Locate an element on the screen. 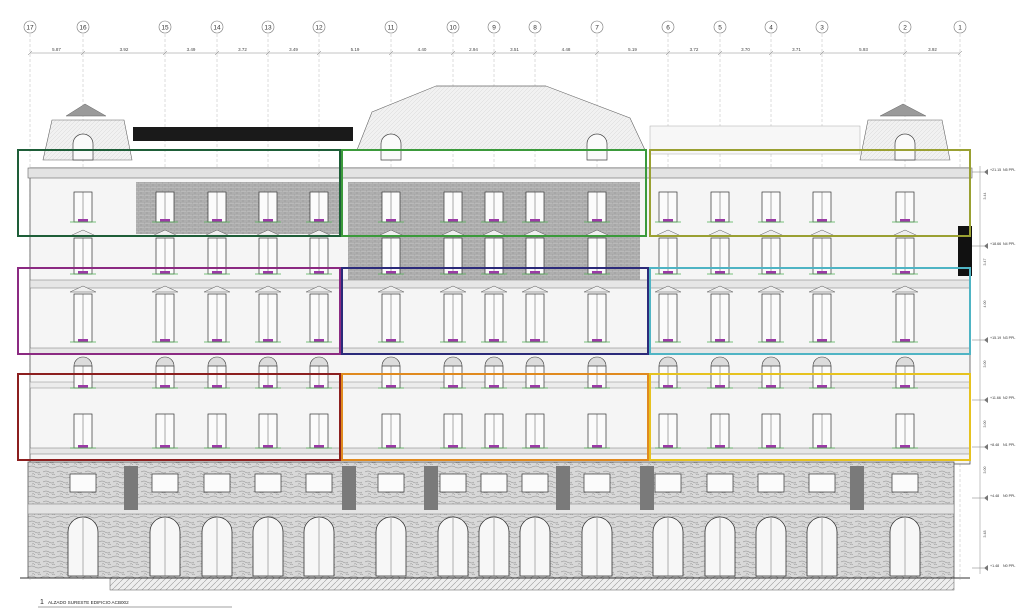  bay-dimension: 3.49 is located at coordinates (293, 49).